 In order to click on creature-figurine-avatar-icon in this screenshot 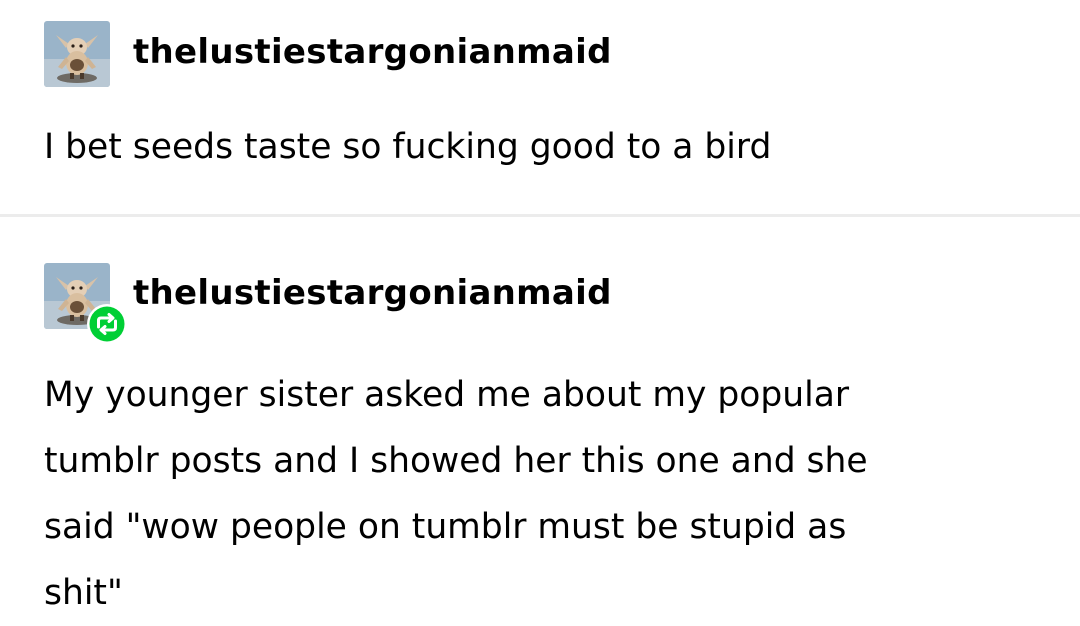, I will do `click(77, 54)`.